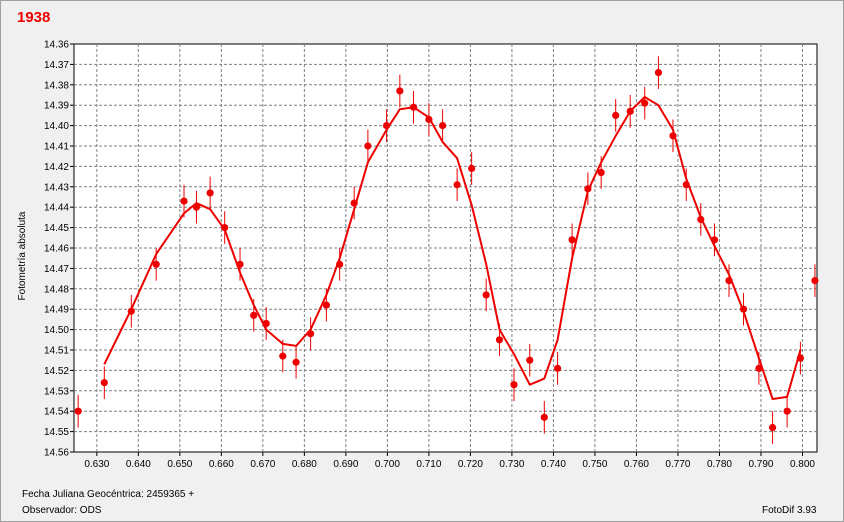 Image resolution: width=844 pixels, height=522 pixels. What do you see at coordinates (56, 330) in the screenshot?
I see `y-tick-label: 14.50` at bounding box center [56, 330].